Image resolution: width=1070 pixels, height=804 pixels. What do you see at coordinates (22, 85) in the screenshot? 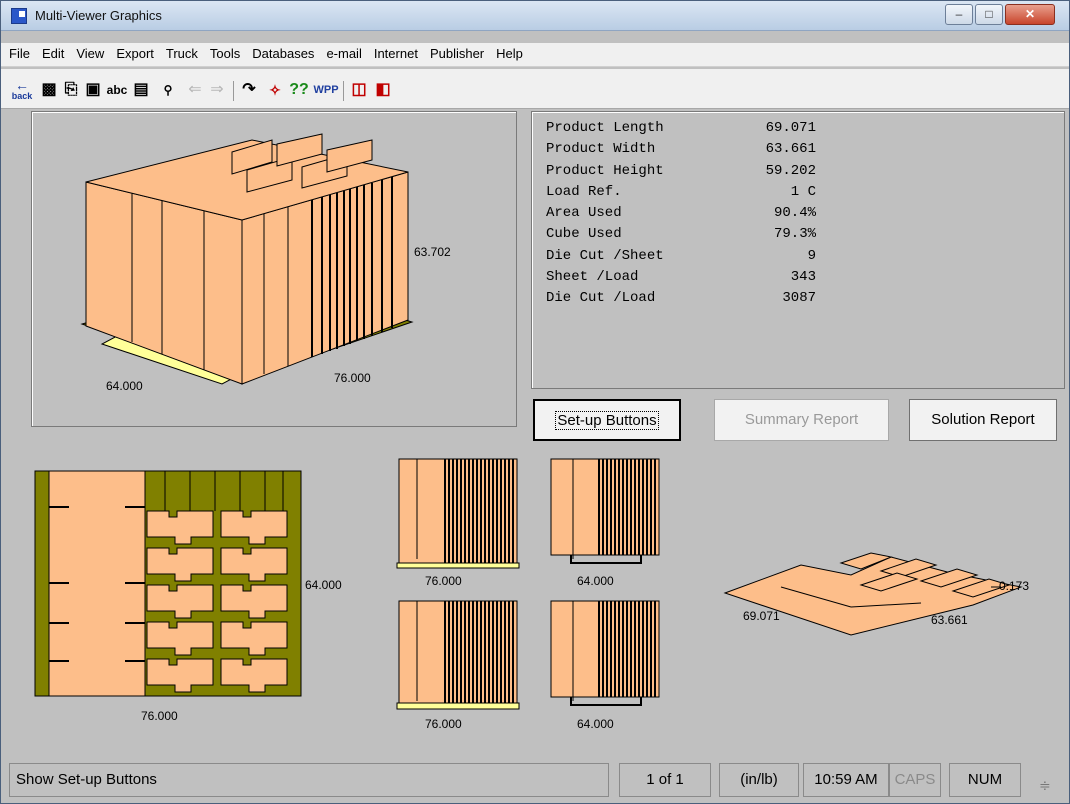
I see `back-arrow-icon: ←` at bounding box center [22, 85].